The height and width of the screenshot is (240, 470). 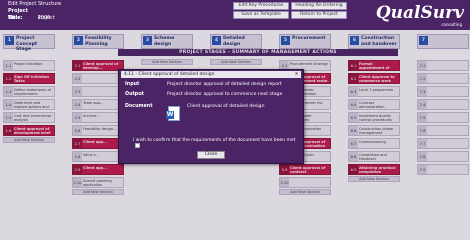 What do you see at coordinates (226, 106) in the screenshot?
I see `document-link: Client approval of detailed design` at bounding box center [226, 106].